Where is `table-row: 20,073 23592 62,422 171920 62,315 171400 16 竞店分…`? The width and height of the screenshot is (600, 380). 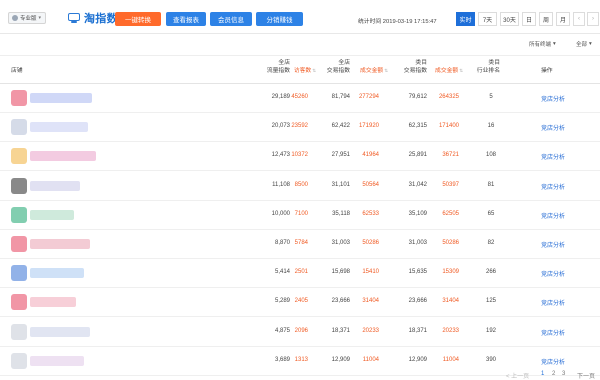
table-row: 20,073 23592 62,422 171920 62,315 171400 16 竞店分… is located at coordinates (300, 128).